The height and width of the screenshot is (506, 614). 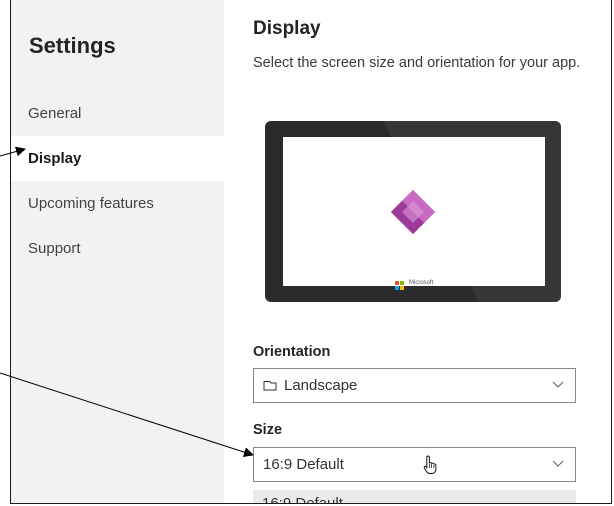 What do you see at coordinates (303, 464) in the screenshot?
I see `size-value: 16:9 Default` at bounding box center [303, 464].